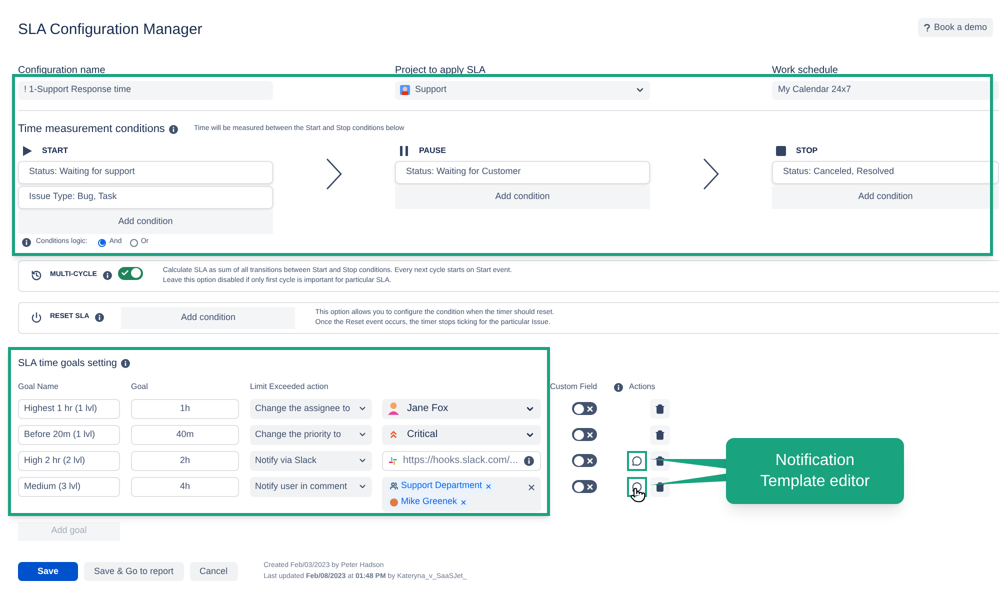 Image resolution: width=999 pixels, height=595 pixels. Describe the element at coordinates (185, 434) in the screenshot. I see `goal-time-field: 40m` at that location.